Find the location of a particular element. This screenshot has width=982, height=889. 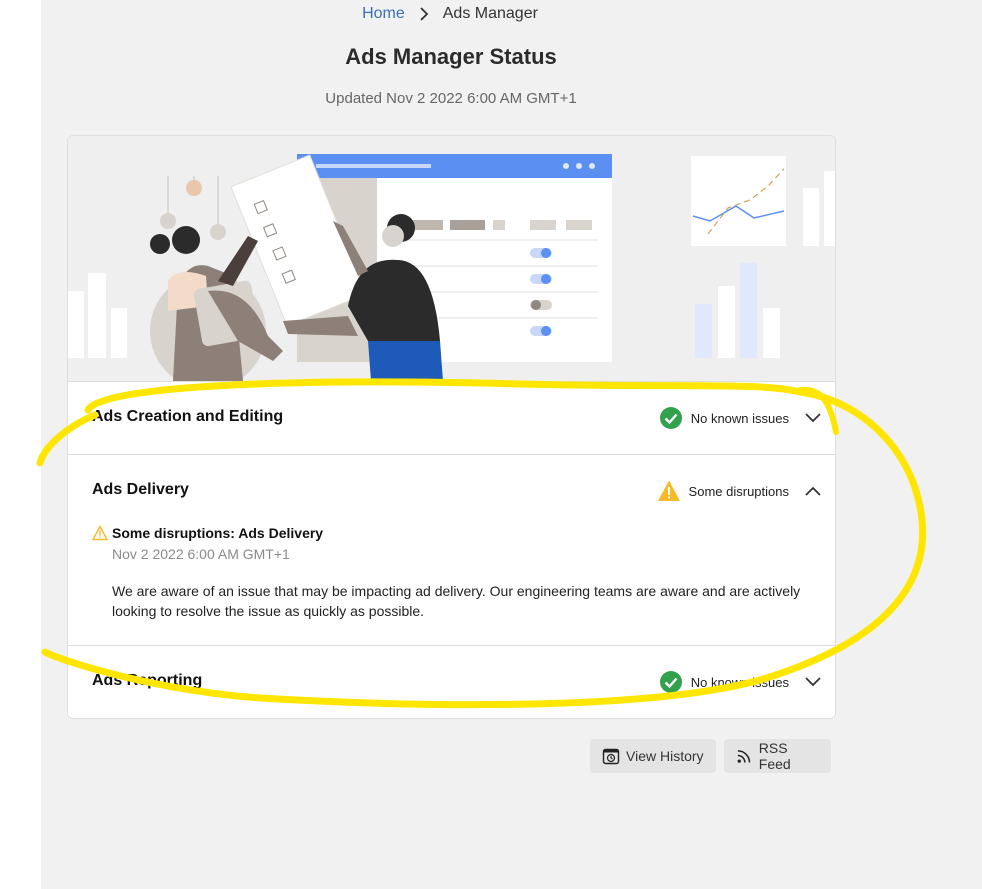

service-name: Ads Delivery is located at coordinates (140, 489).